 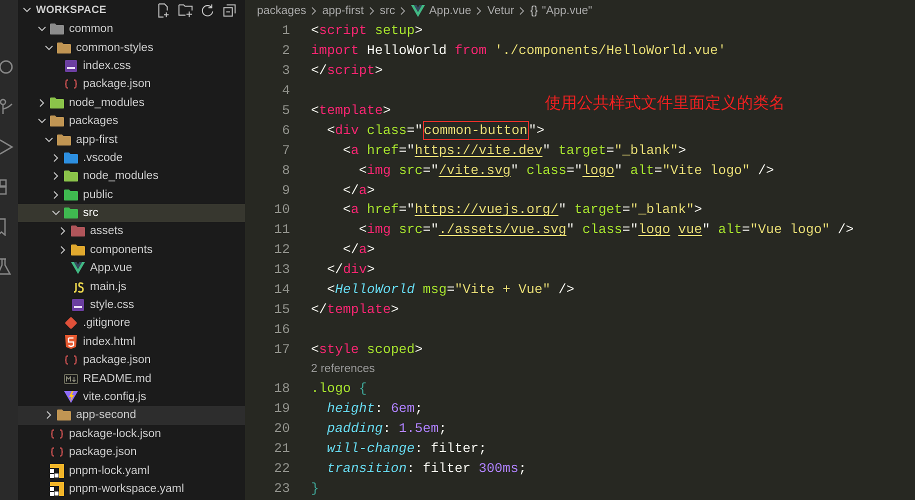 I want to click on collapse-all-icon, so click(x=229, y=10).